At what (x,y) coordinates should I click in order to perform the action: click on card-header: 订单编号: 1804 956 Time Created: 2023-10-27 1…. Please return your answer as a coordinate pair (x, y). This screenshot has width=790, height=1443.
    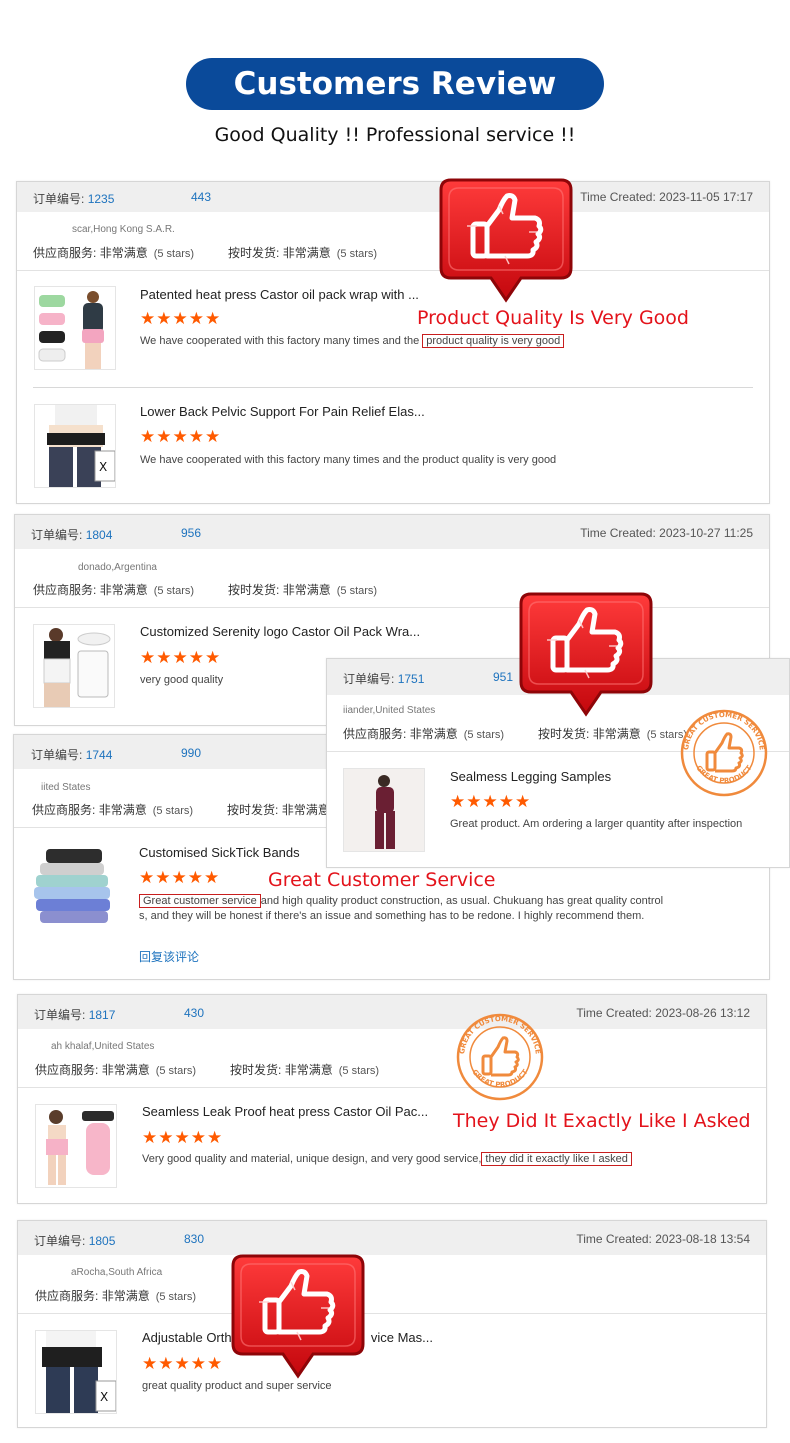
    Looking at the image, I should click on (392, 532).